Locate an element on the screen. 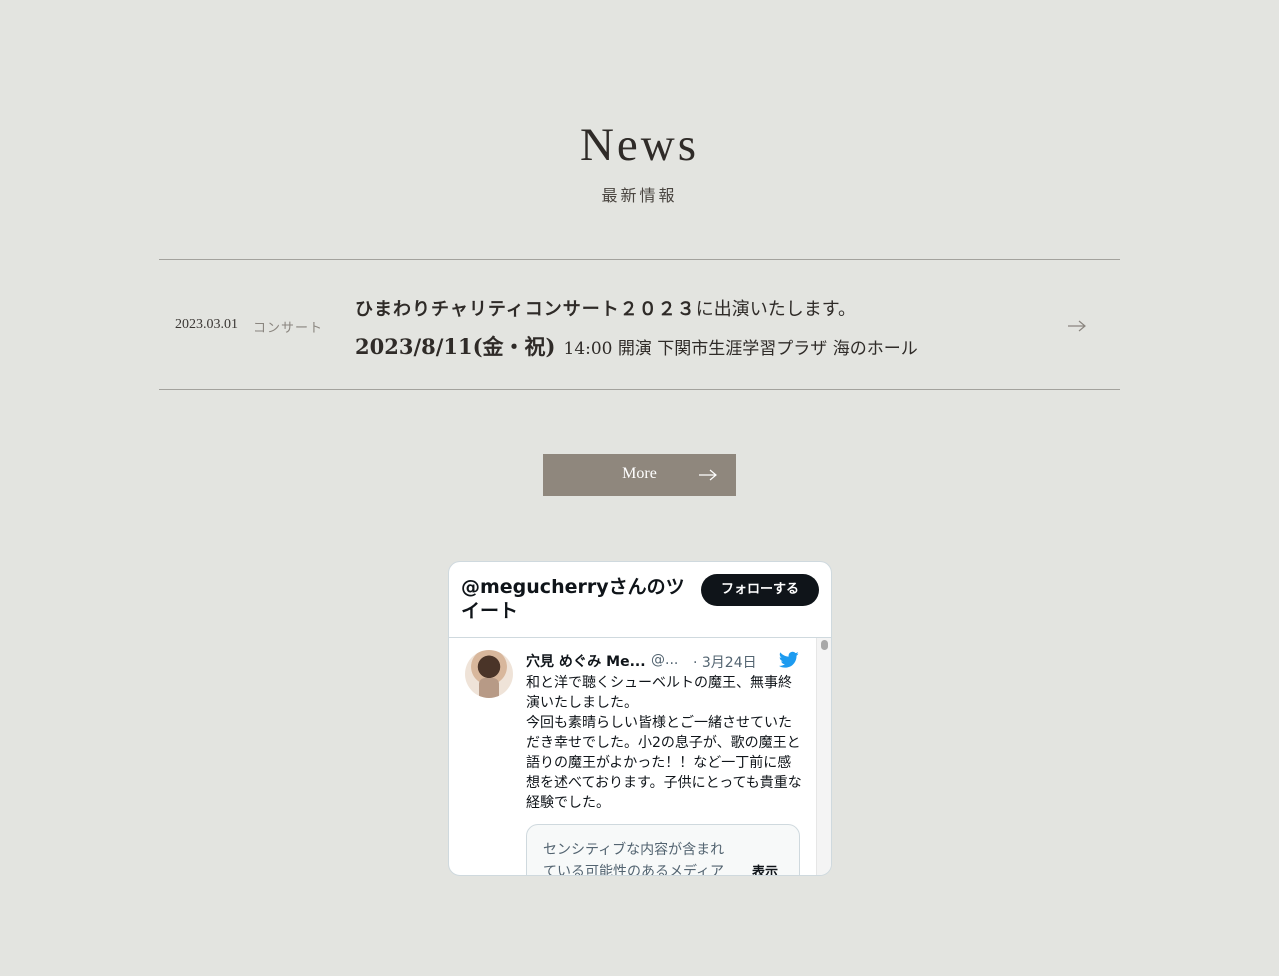 The height and width of the screenshot is (976, 1279). show-media-button: 表示 is located at coordinates (765, 868).